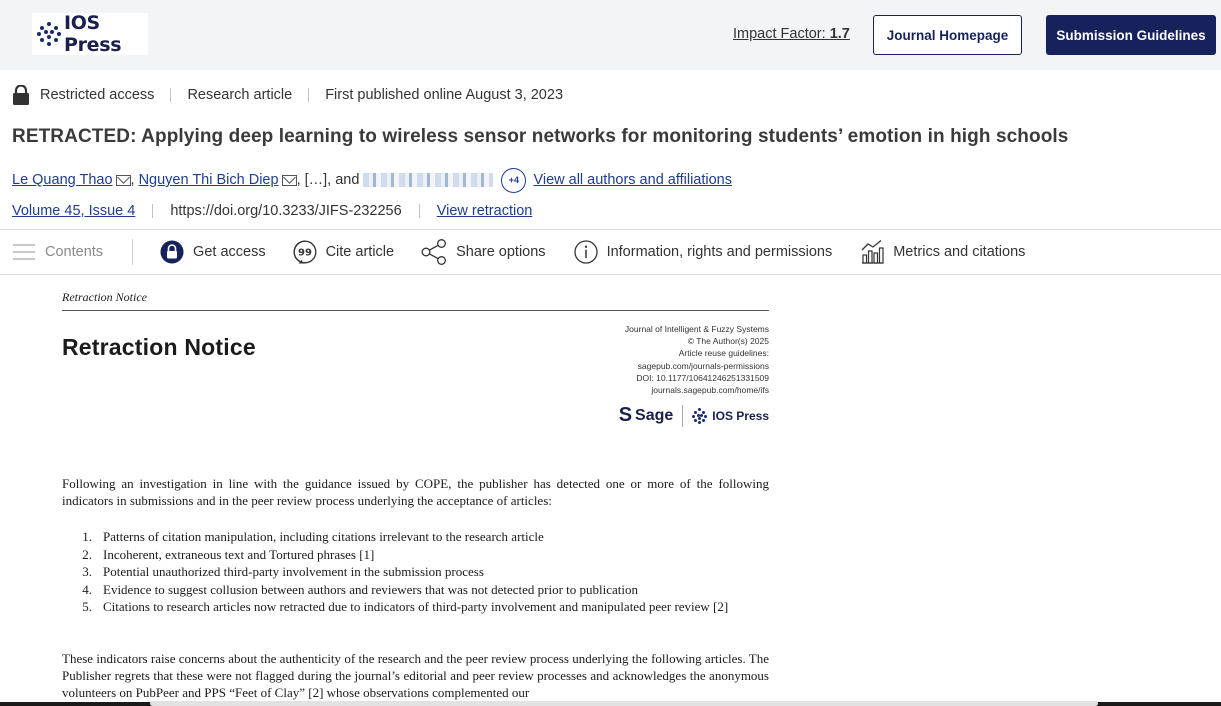 Image resolution: width=1221 pixels, height=706 pixels. I want to click on pdf-meta-line: Article reuse guidelines:, so click(723, 353).